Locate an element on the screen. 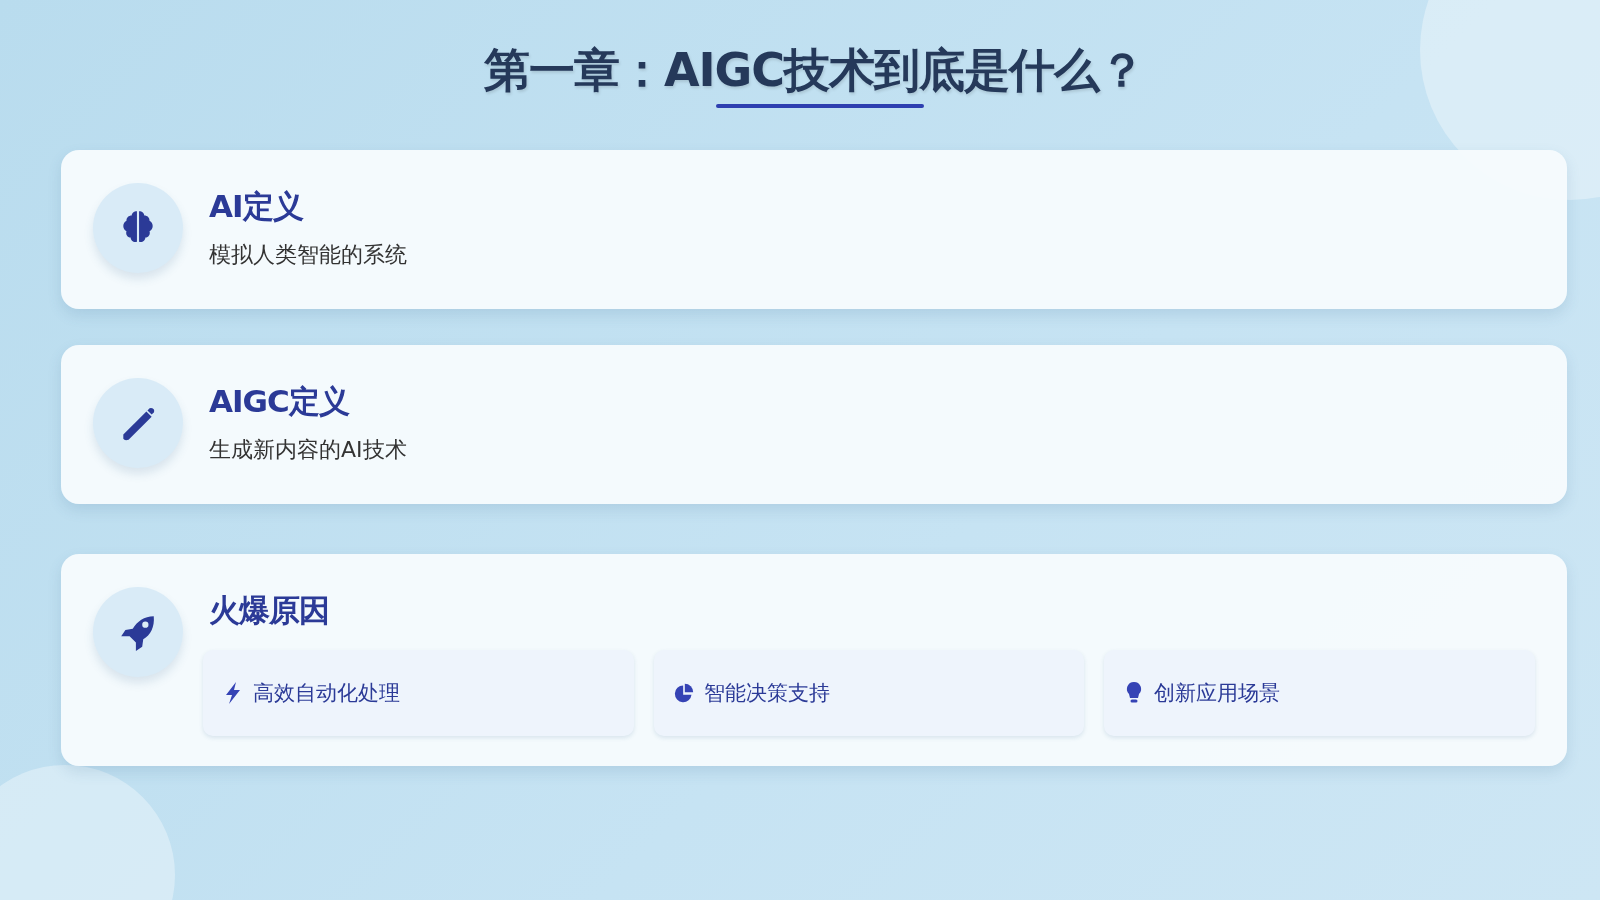 The height and width of the screenshot is (900, 1600). reason-label: 高效自动化处理 is located at coordinates (326, 693).